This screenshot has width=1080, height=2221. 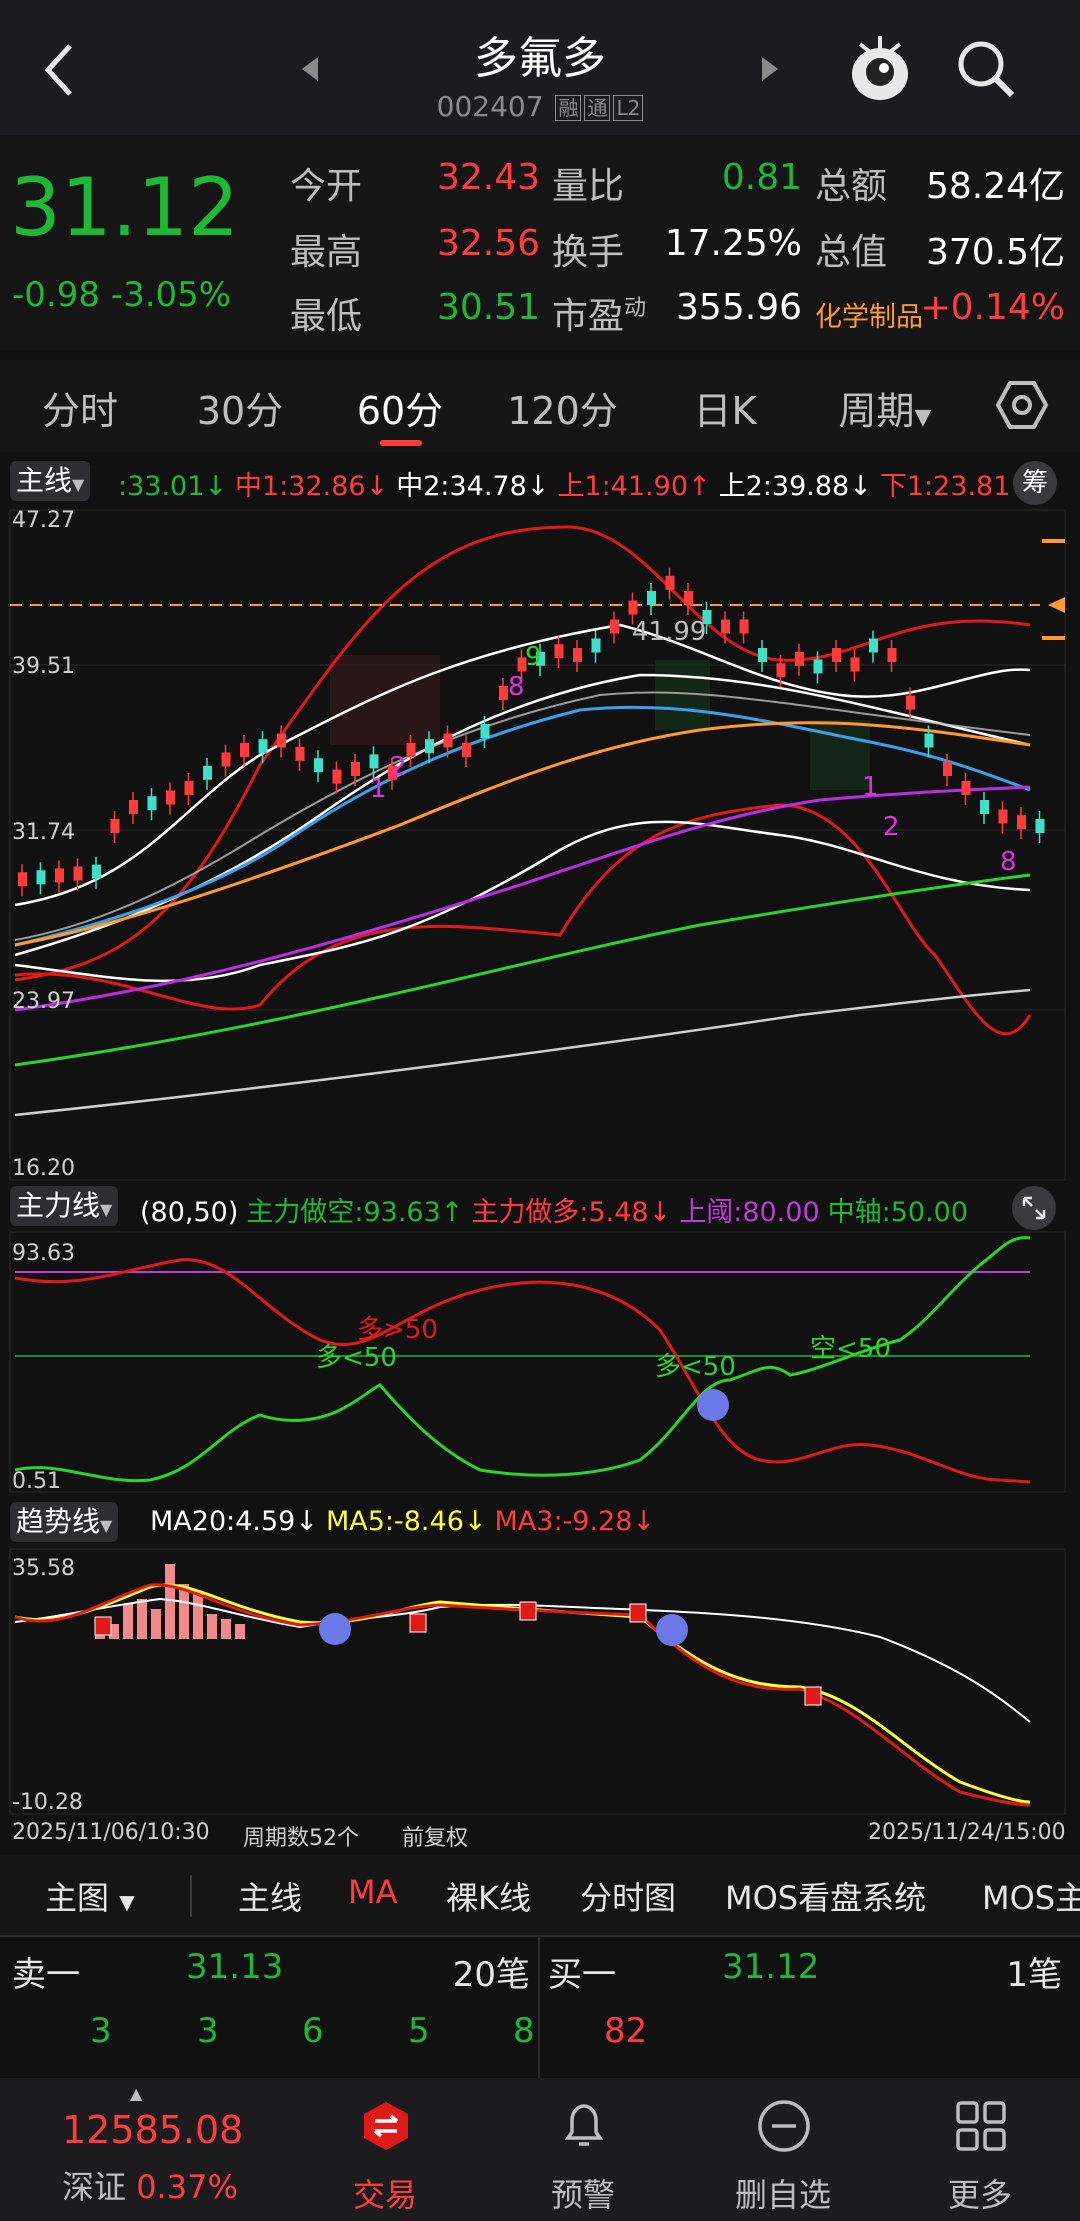 What do you see at coordinates (869, 314) in the screenshot?
I see `sector-label: 化学制品` at bounding box center [869, 314].